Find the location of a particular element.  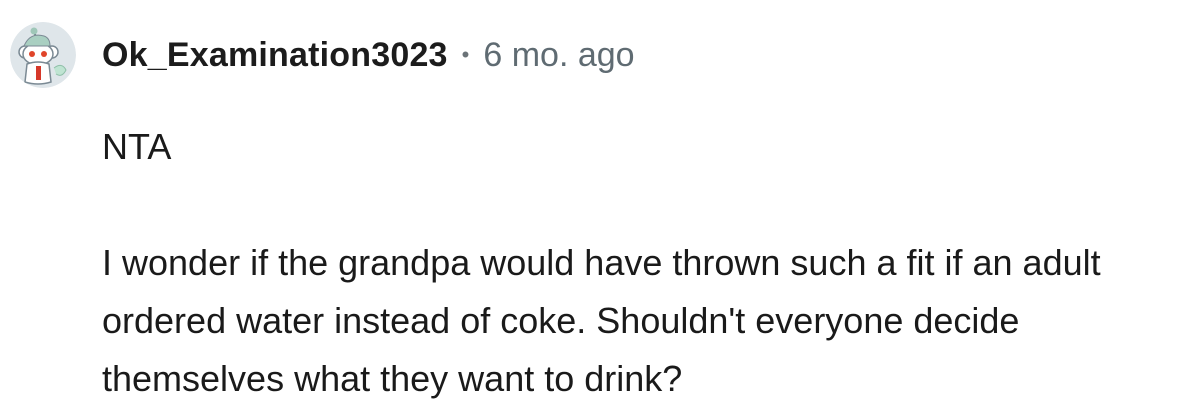

comment-header: Ok_Examination3023 • 6 mo. ago is located at coordinates (322, 55).